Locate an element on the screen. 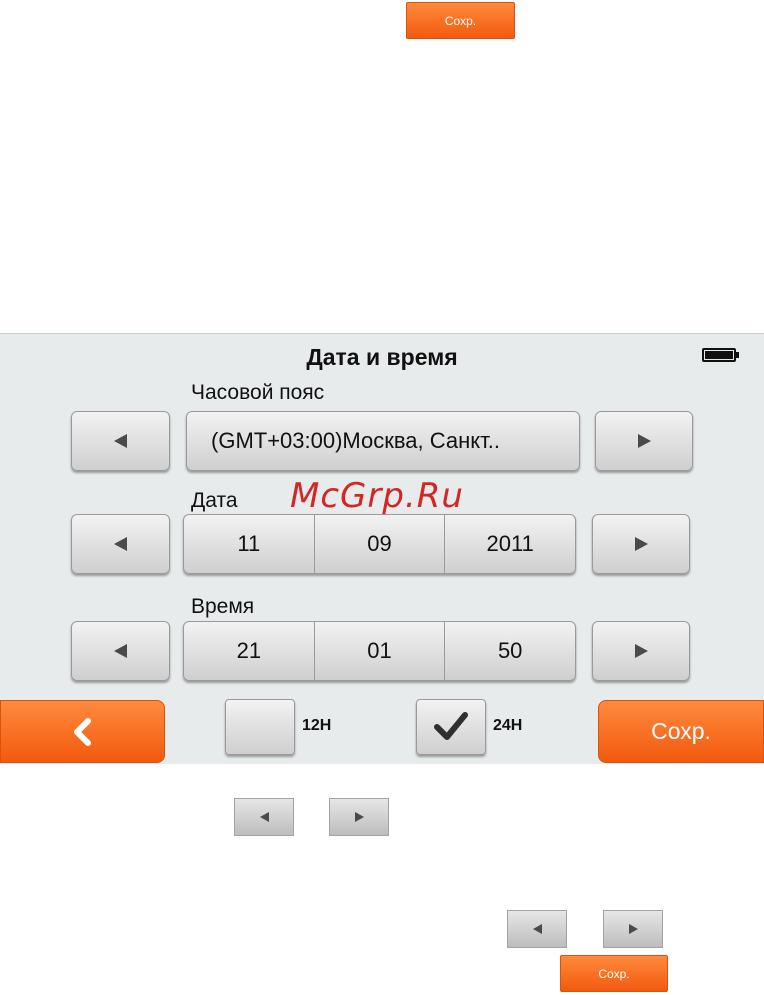 This screenshot has width=764, height=995. save-button: Сохр. is located at coordinates (681, 731).